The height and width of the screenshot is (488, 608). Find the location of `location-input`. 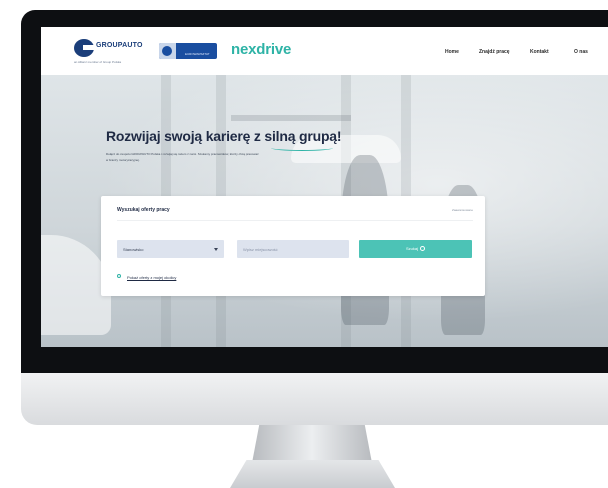

location-input is located at coordinates (293, 249).